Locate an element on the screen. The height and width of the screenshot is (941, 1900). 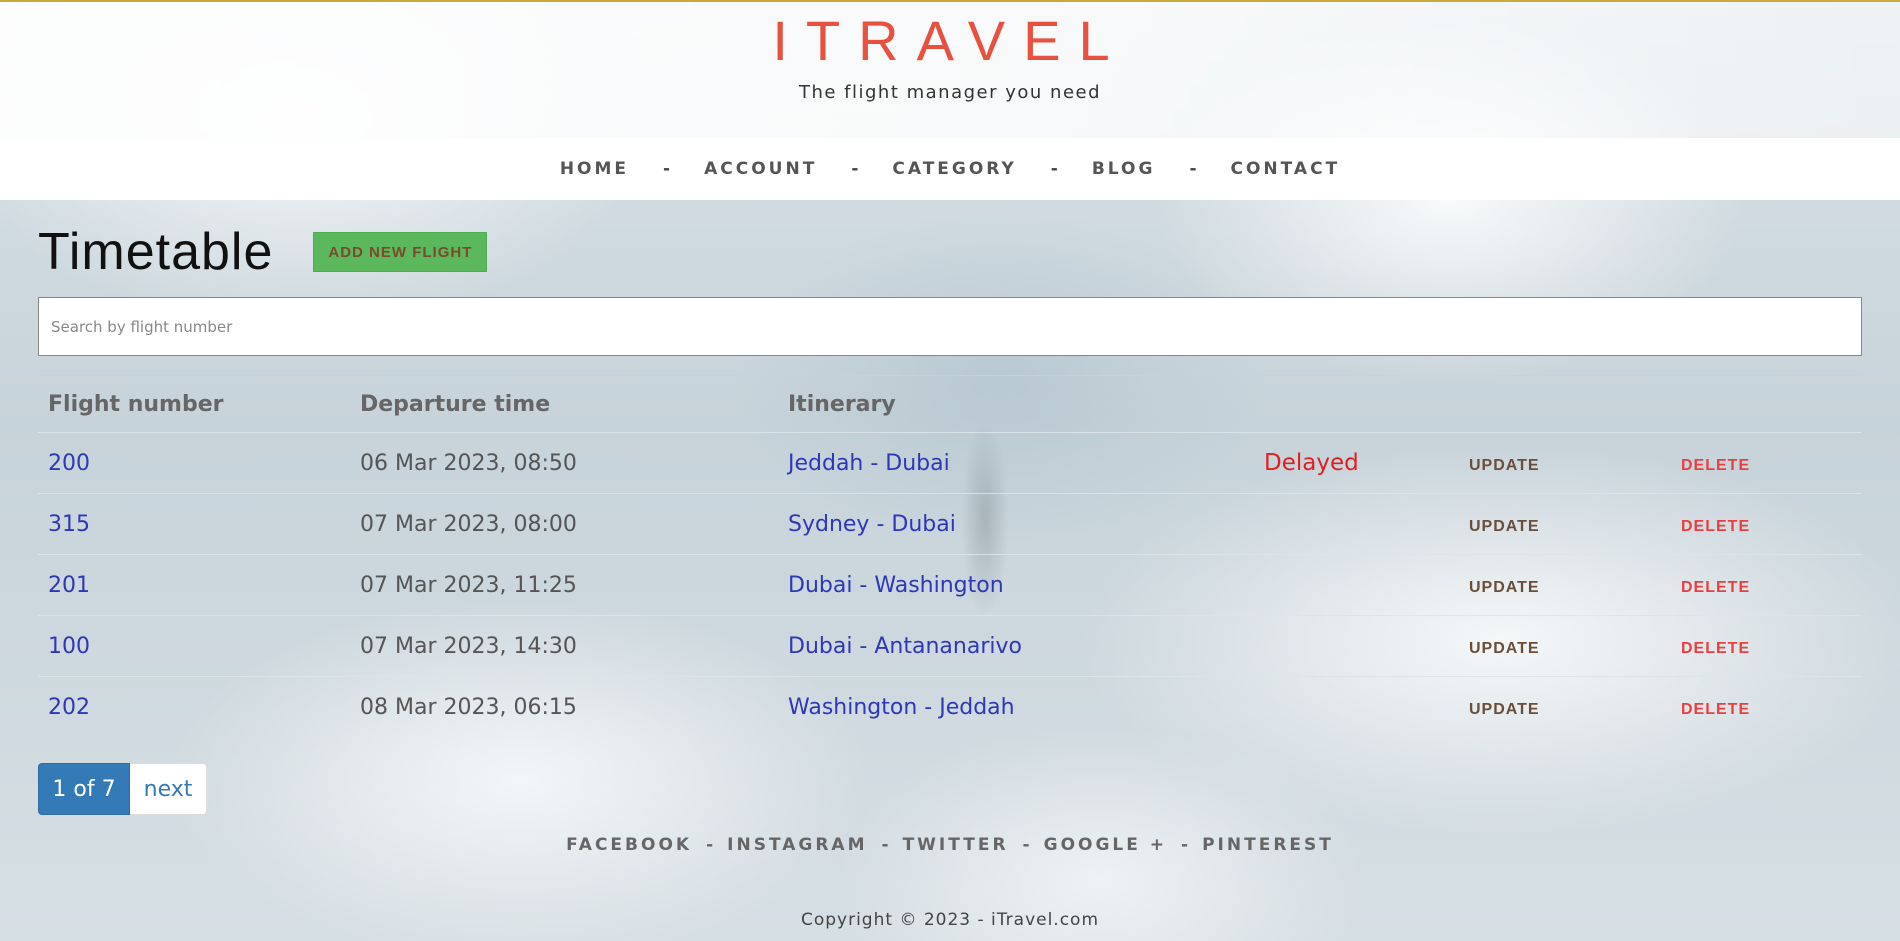
table-header-row: Flight number Departure time Itinerary is located at coordinates (950, 404).